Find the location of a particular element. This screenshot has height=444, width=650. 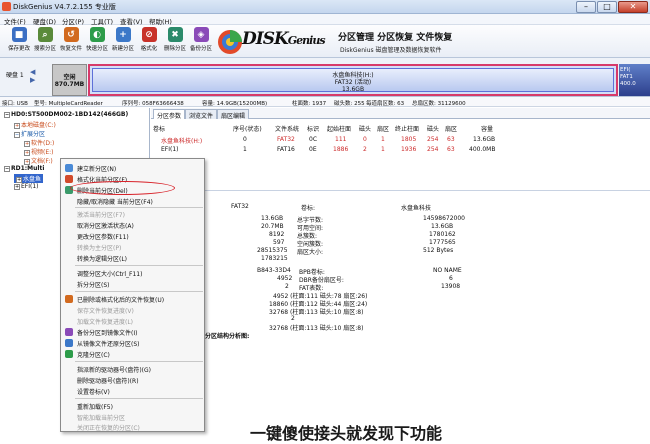

title-bar: DiskGenius V4.7.2.155 专业版 – □ ✕ is located at coordinates (325, 7).